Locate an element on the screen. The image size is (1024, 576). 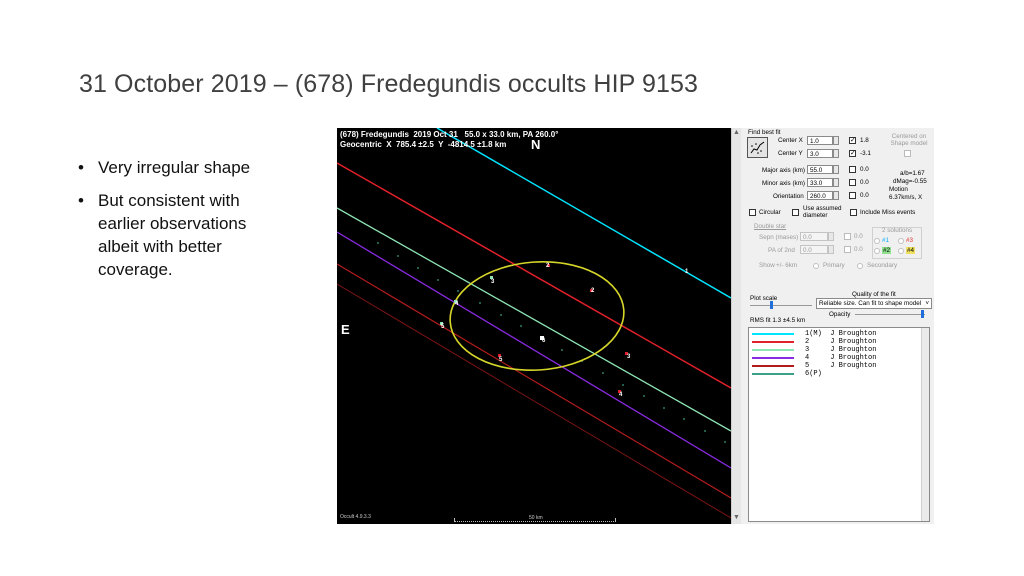
center-x-input: 1.0 is located at coordinates (820, 140).